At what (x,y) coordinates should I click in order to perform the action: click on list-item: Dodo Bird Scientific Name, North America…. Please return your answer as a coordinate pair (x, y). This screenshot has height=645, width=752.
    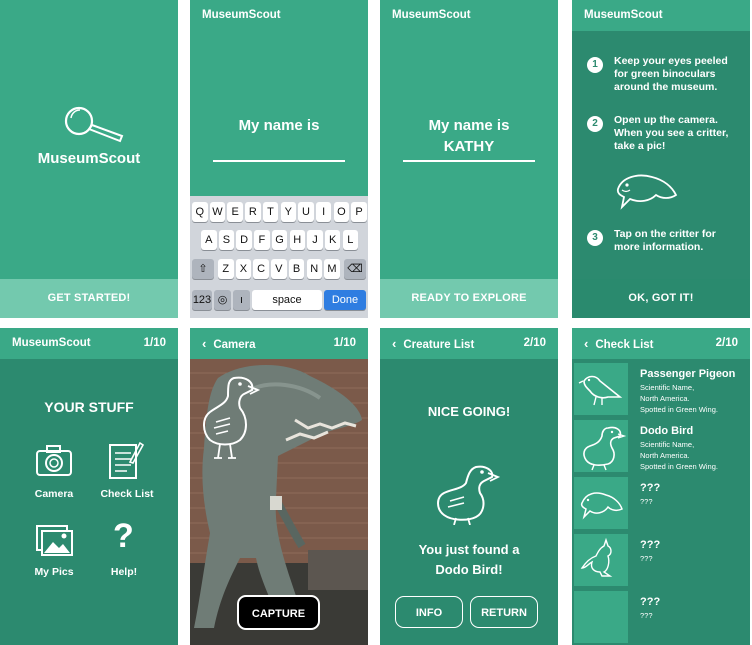
    Looking at the image, I should click on (661, 446).